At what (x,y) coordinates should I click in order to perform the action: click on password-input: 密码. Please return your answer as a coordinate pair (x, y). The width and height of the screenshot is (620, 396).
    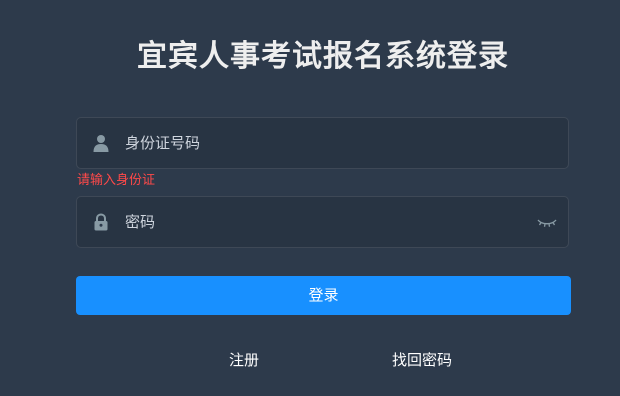
    Looking at the image, I should click on (140, 222).